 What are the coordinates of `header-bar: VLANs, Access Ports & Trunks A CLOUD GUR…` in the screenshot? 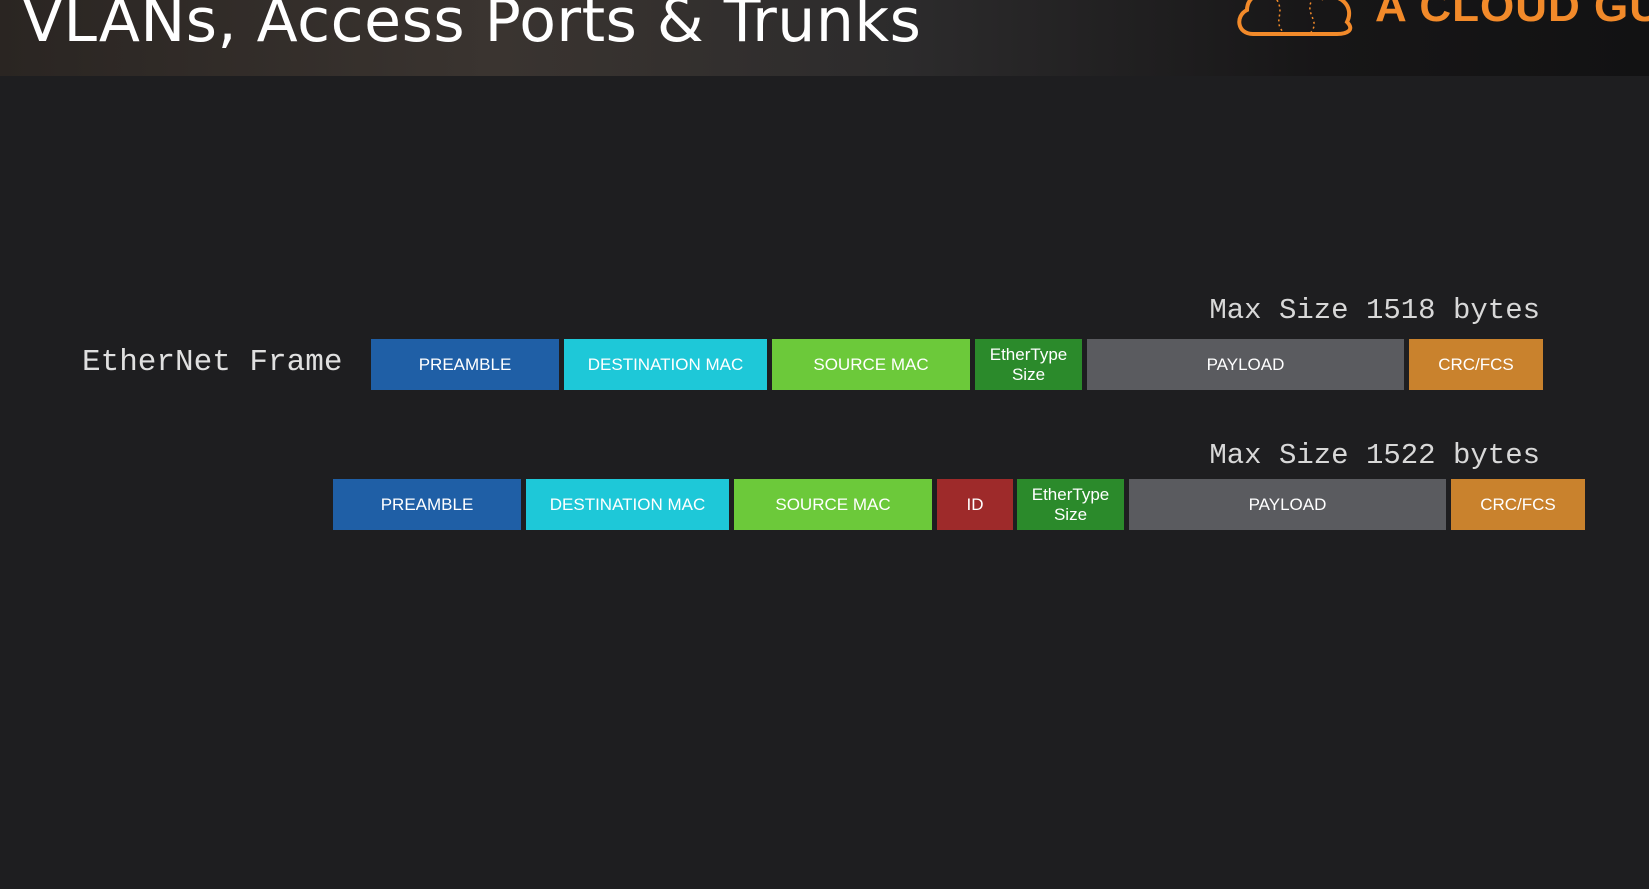 It's located at (824, 38).